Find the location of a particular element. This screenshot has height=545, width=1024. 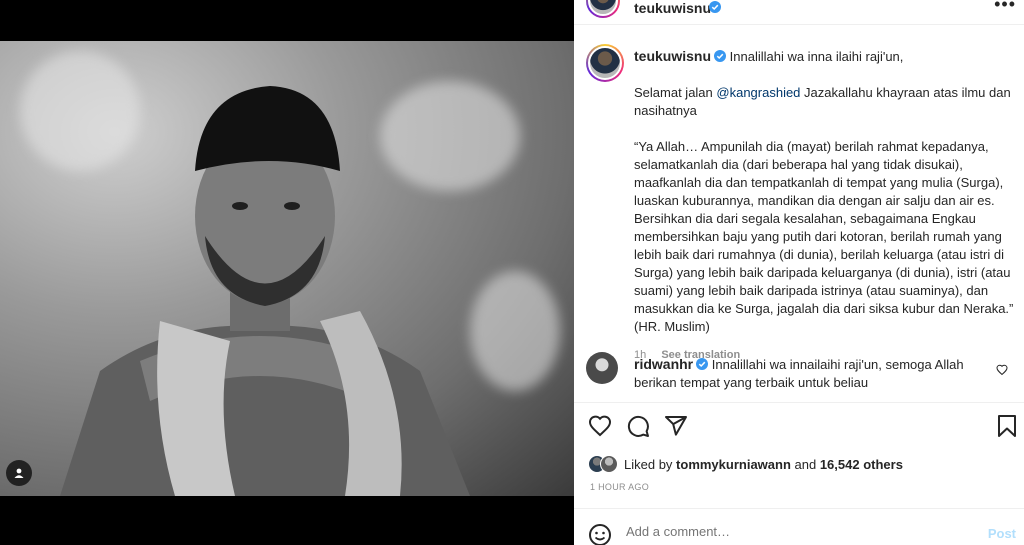

caption-line1: Innalillahi wa inna ilaihi raji'un, is located at coordinates (816, 56).